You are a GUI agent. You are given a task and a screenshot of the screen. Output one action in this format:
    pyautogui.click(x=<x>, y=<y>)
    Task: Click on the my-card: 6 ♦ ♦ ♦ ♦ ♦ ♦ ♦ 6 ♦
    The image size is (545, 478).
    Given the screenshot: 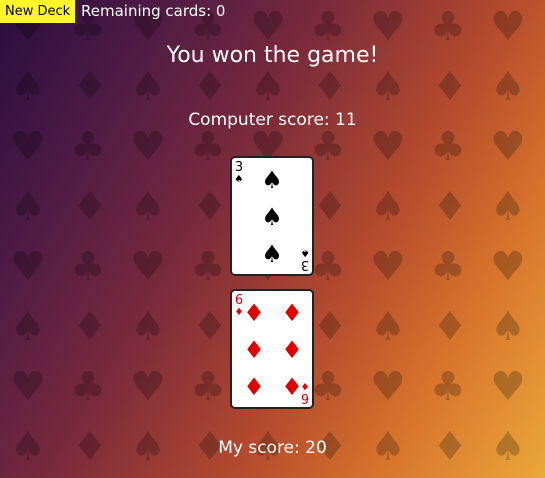 What is the action you would take?
    pyautogui.click(x=272, y=349)
    